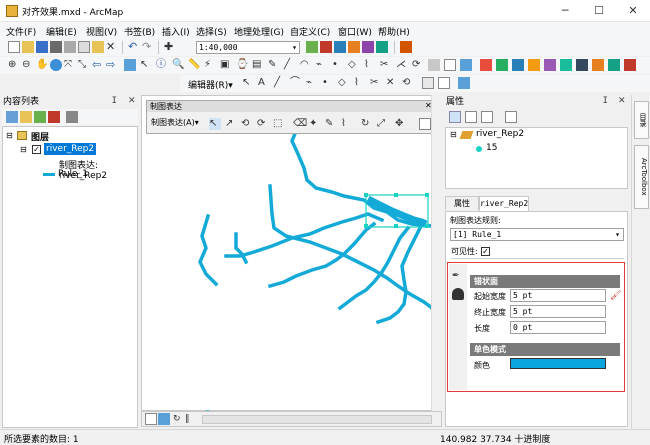 Image resolution: width=650 pixels, height=445 pixels. I want to click on zoom-in-icon: ⊕, so click(14, 65).